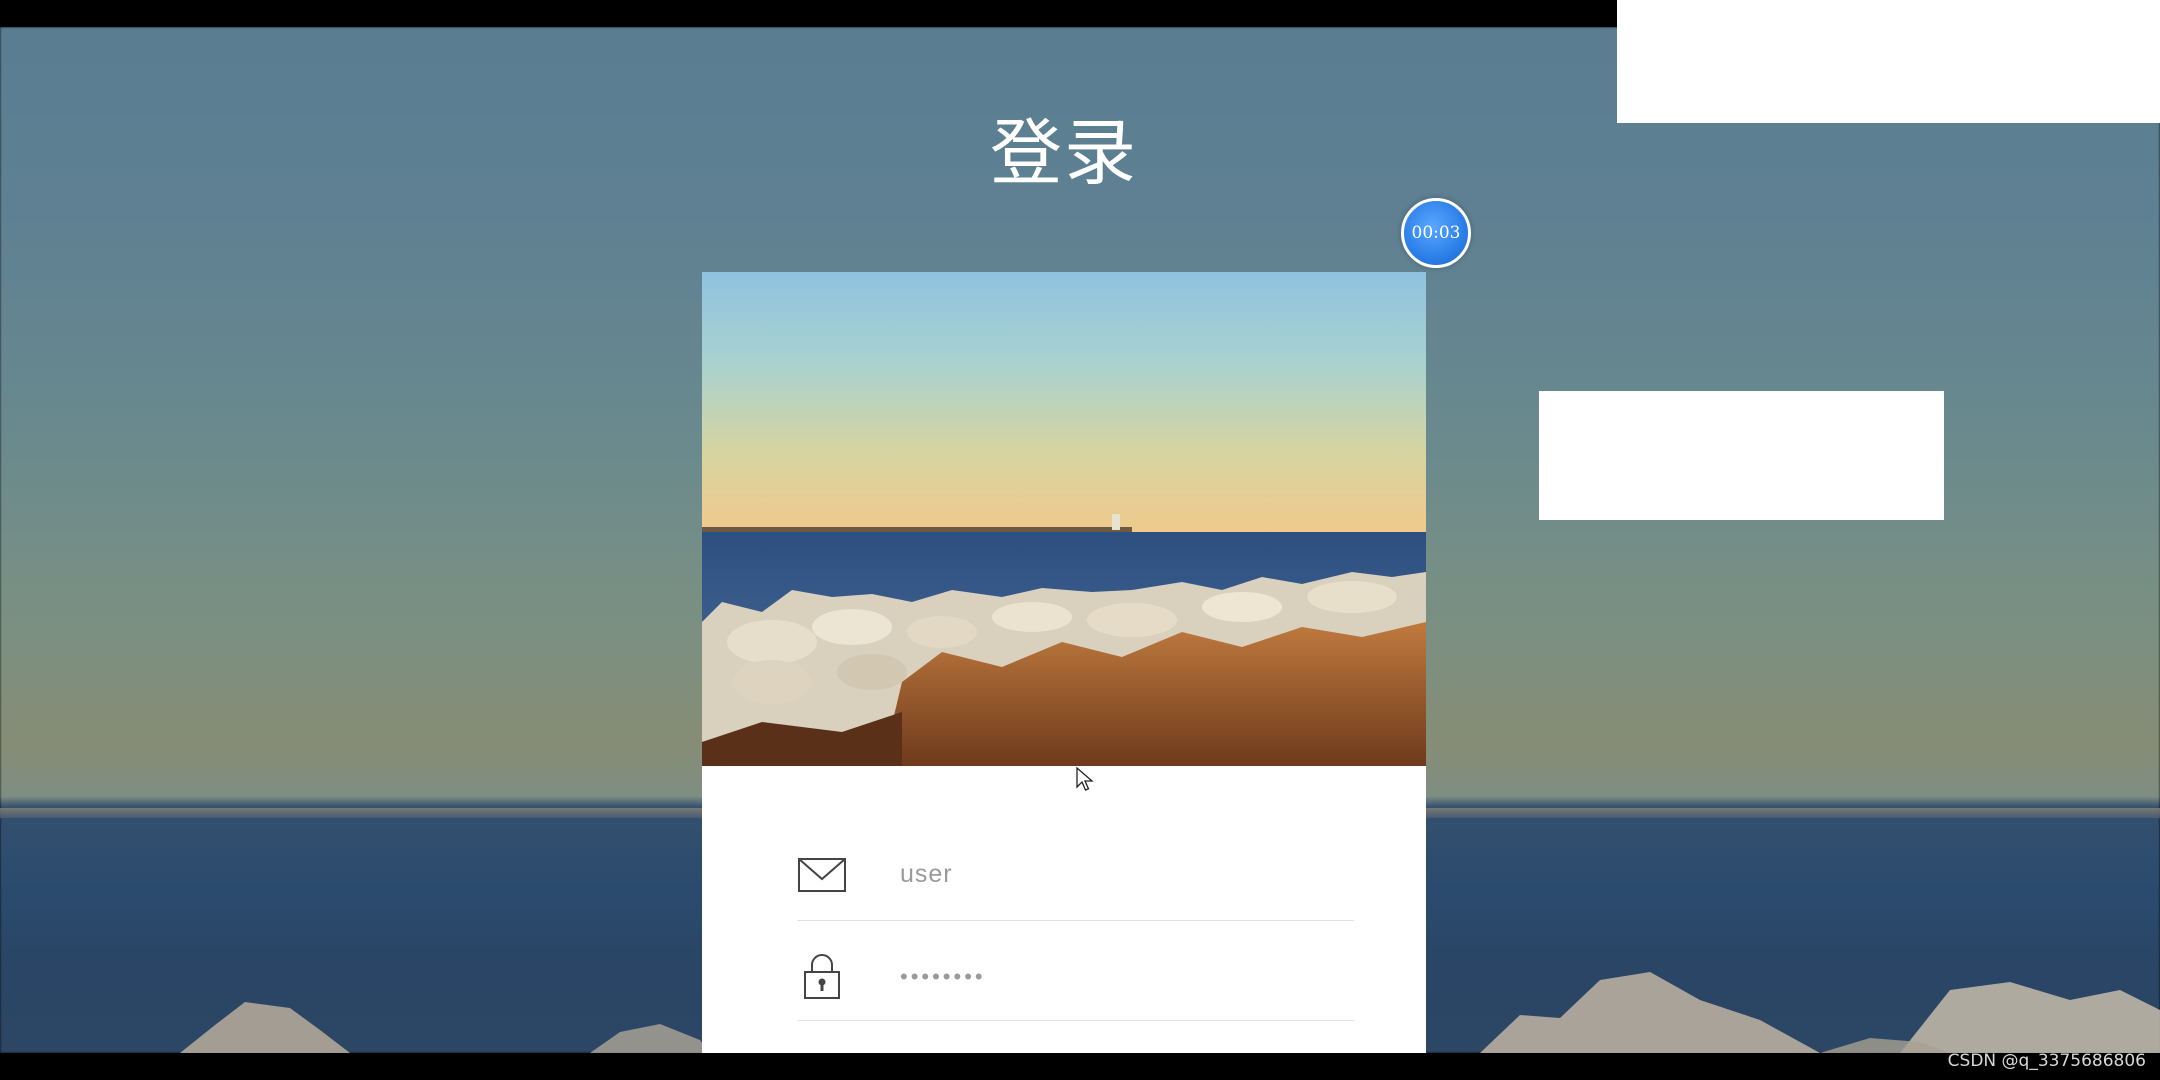  I want to click on mouse-cursor-icon, so click(1085, 779).